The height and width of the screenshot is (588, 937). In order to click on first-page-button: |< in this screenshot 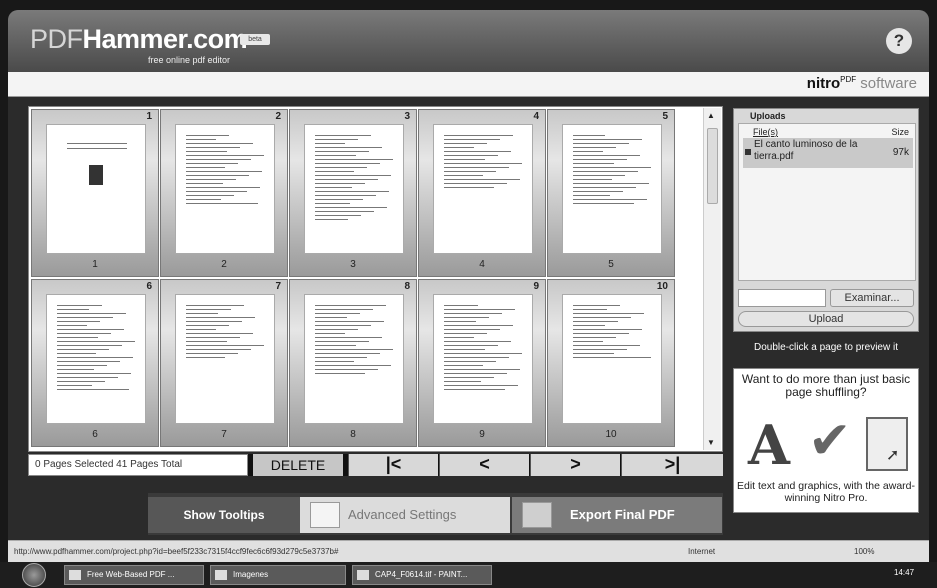, I will do `click(393, 465)`.